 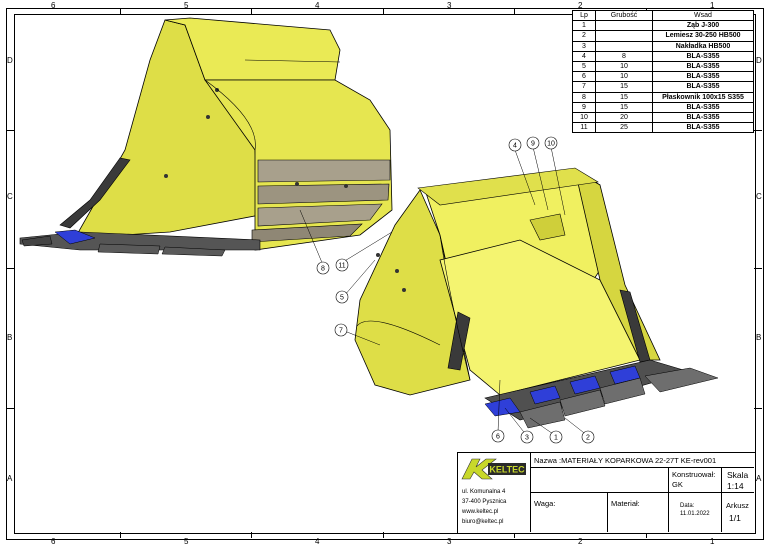 What do you see at coordinates (584, 15) in the screenshot?
I see `column-header: Lp` at bounding box center [584, 15].